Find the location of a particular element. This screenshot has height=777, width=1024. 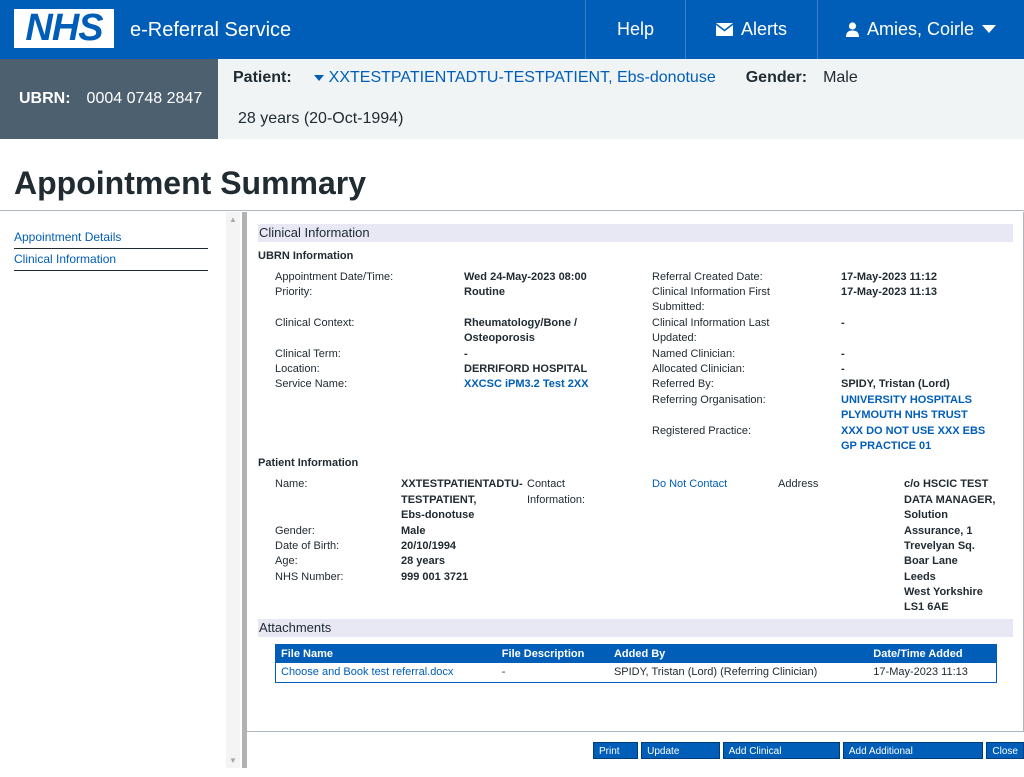

registered-practice-label: Registered Practice: is located at coordinates (702, 431).